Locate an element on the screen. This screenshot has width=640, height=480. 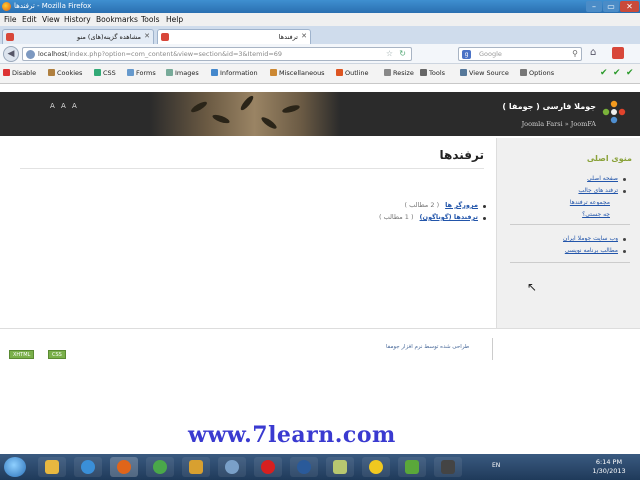
tab-tricks: ترفندها ✕ is located at coordinates (234, 36).